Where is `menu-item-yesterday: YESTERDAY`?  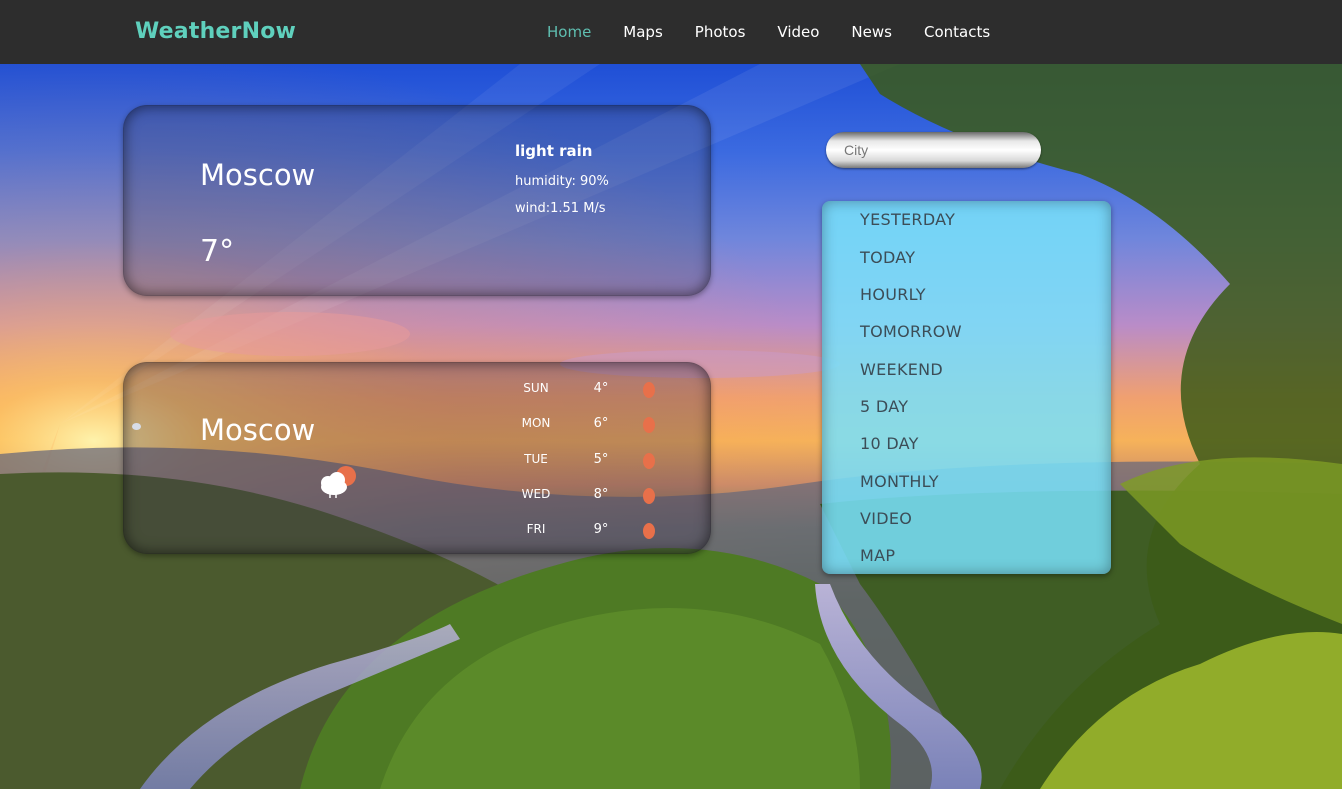
menu-item-yesterday: YESTERDAY is located at coordinates (907, 219).